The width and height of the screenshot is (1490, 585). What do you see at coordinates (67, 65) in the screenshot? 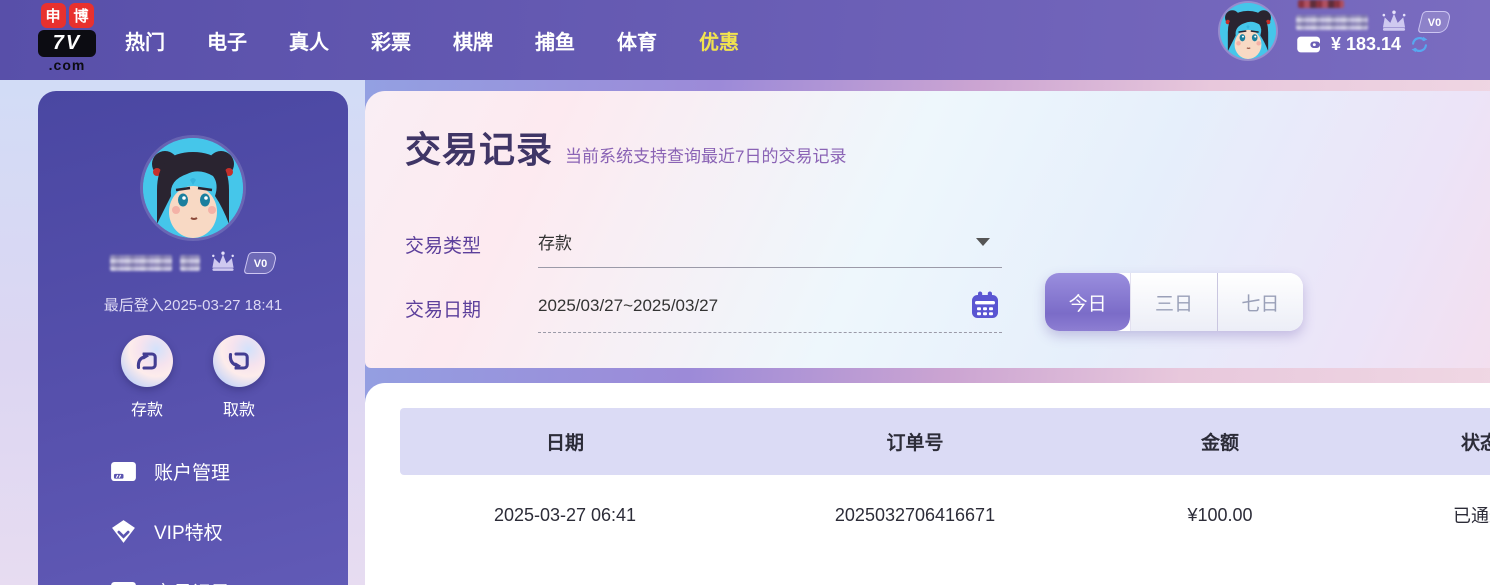
I see `logo-tld: .com` at bounding box center [67, 65].